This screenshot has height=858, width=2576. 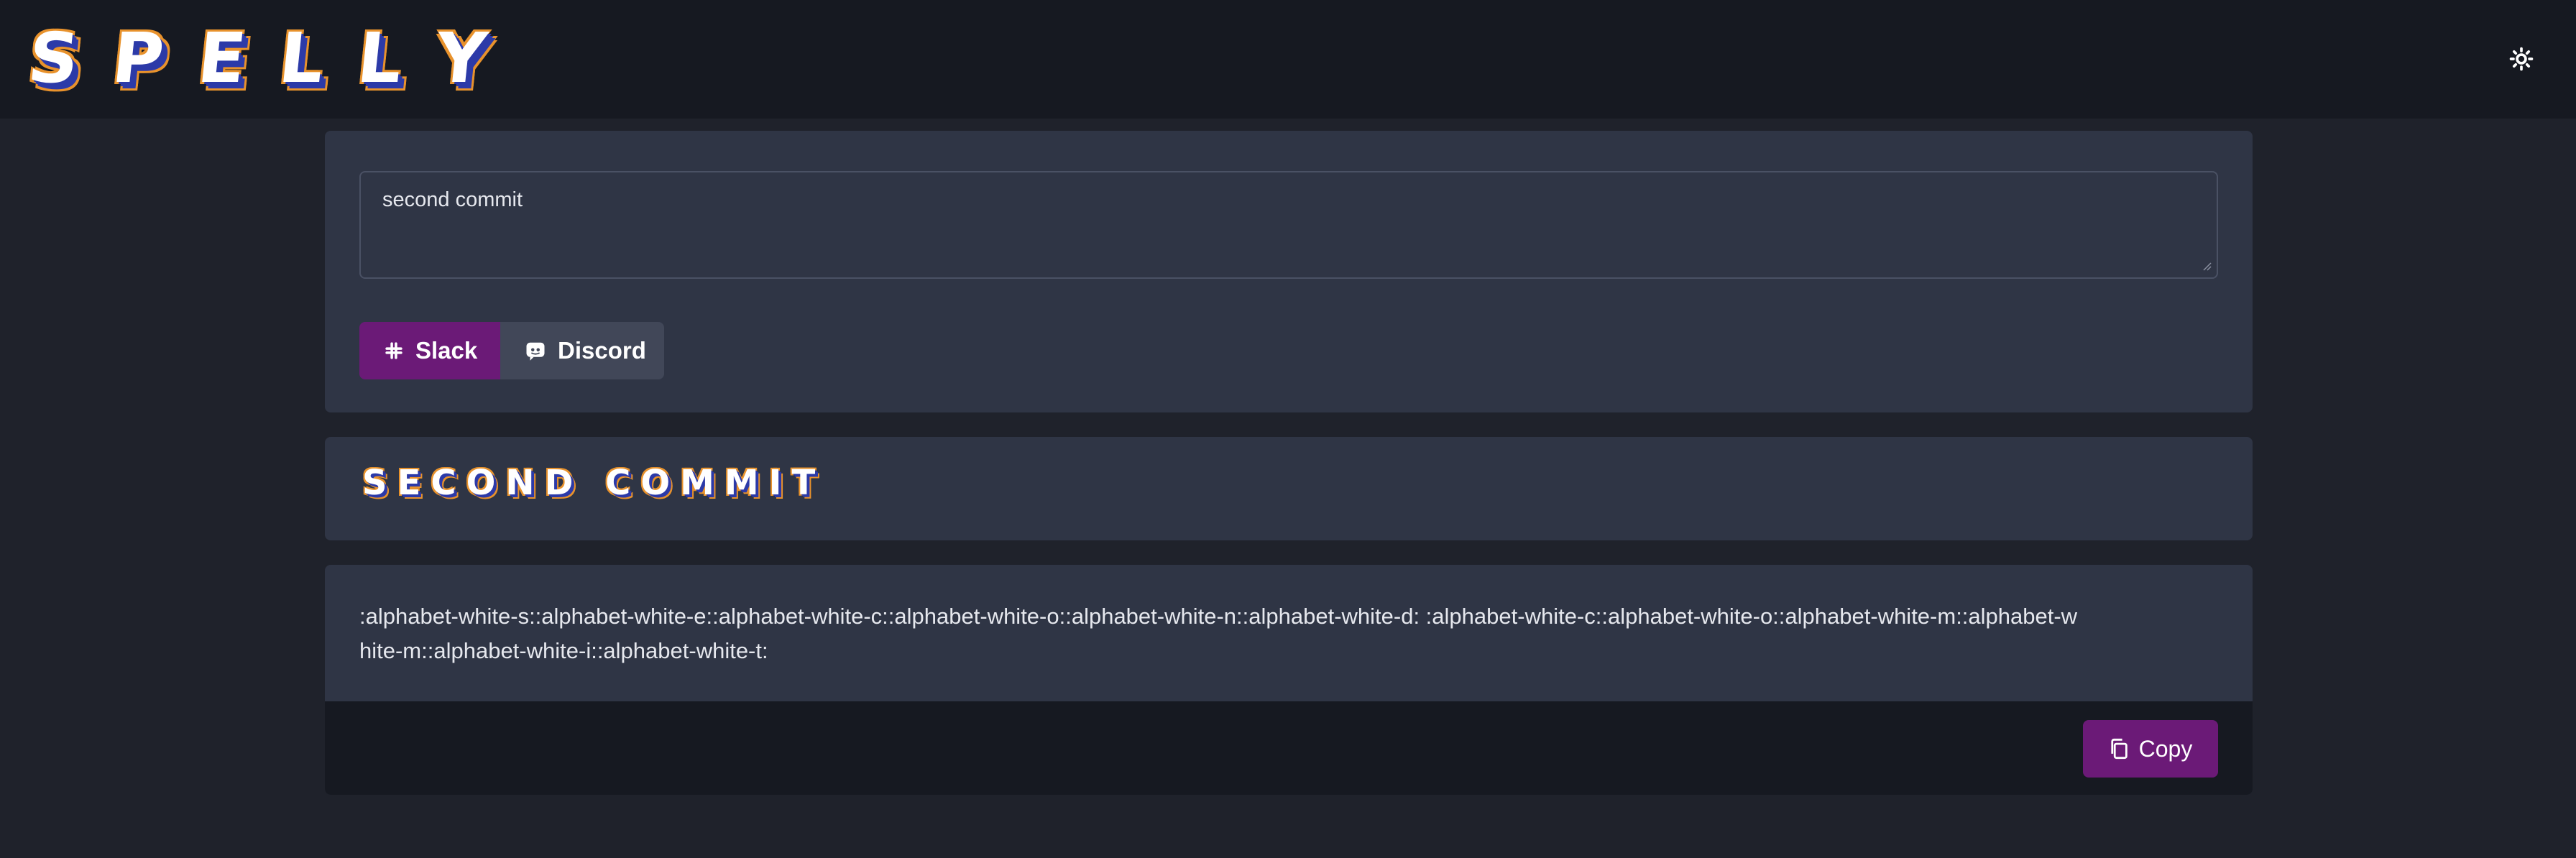 I want to click on sun-icon, so click(x=2521, y=59).